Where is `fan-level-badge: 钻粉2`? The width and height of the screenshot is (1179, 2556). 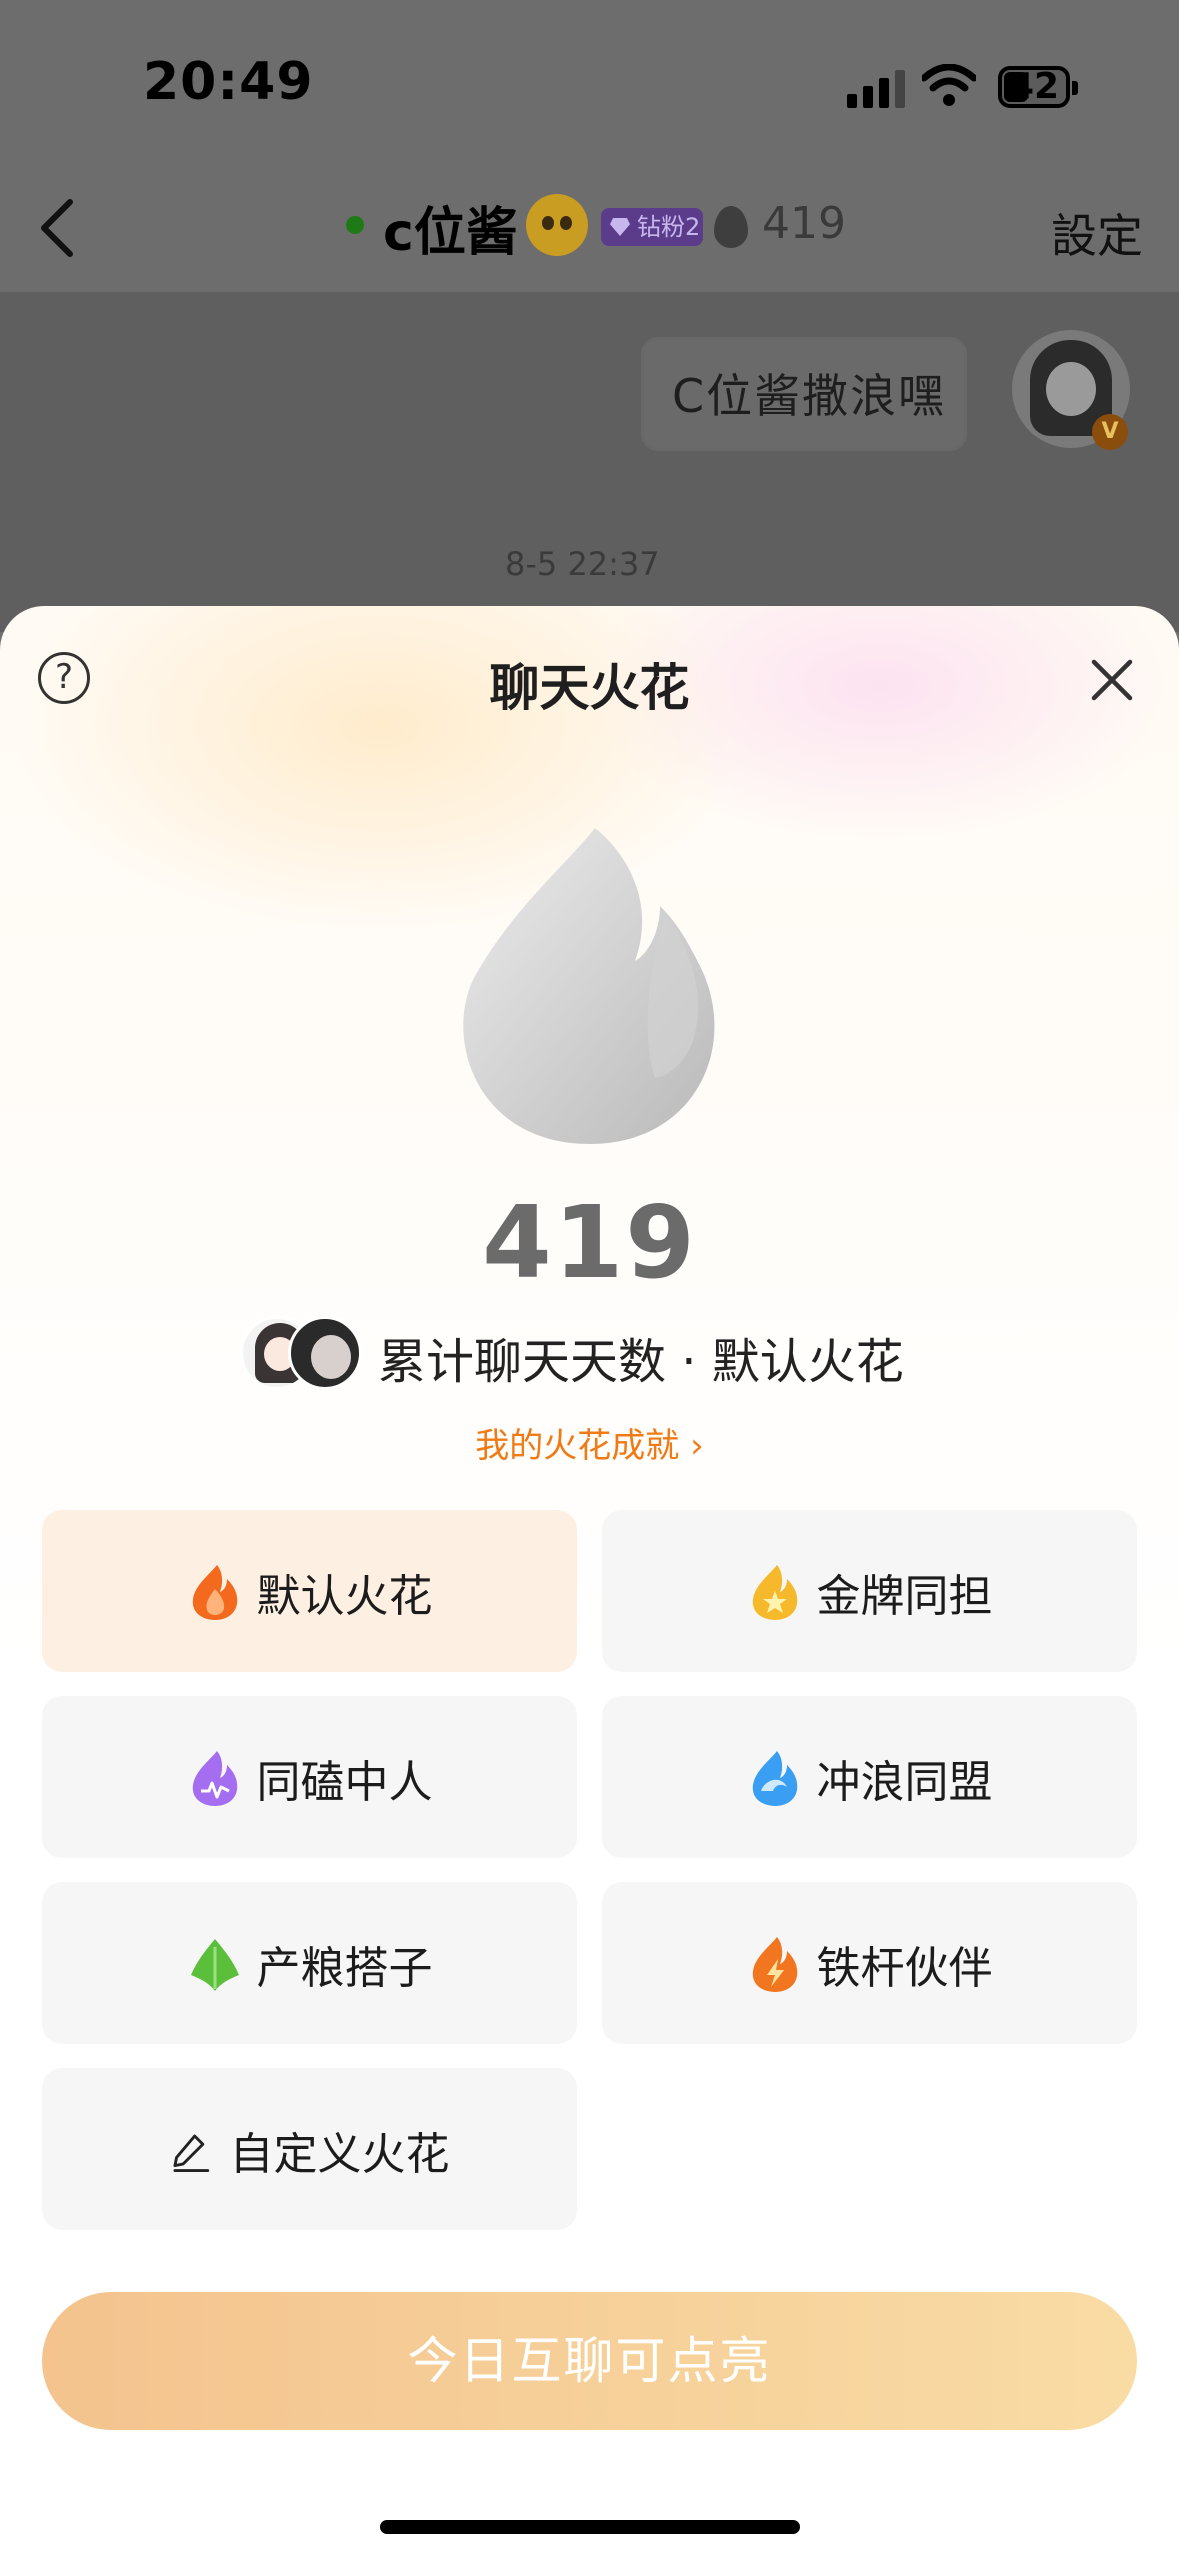 fan-level-badge: 钻粉2 is located at coordinates (652, 227).